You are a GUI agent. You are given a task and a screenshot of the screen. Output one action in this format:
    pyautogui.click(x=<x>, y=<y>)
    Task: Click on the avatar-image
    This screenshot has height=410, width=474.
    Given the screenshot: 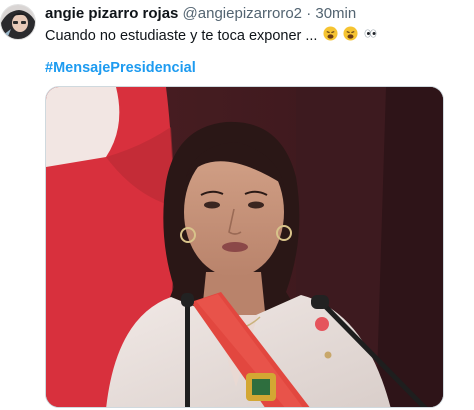 What is the action you would take?
    pyautogui.click(x=18, y=22)
    